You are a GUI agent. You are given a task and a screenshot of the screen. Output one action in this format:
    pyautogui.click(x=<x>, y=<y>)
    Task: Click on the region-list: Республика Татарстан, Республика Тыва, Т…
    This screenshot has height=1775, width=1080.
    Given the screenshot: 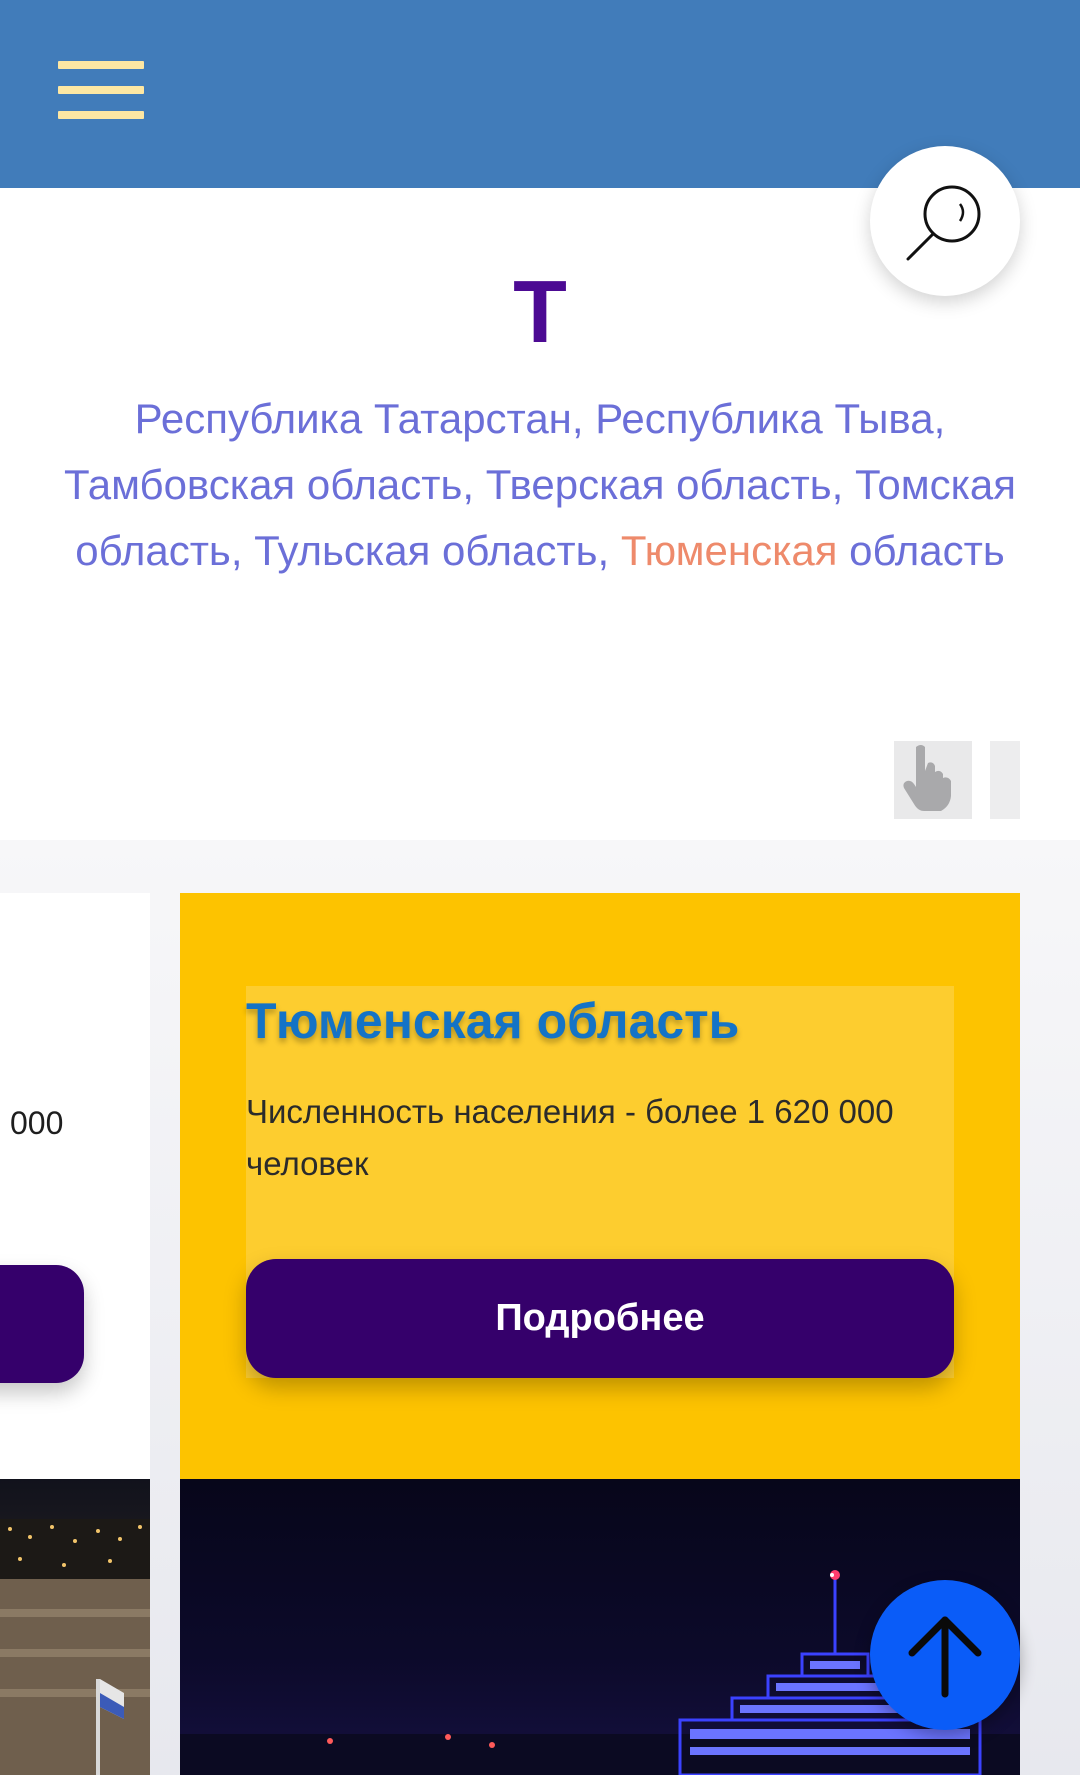 What is the action you would take?
    pyautogui.click(x=540, y=485)
    